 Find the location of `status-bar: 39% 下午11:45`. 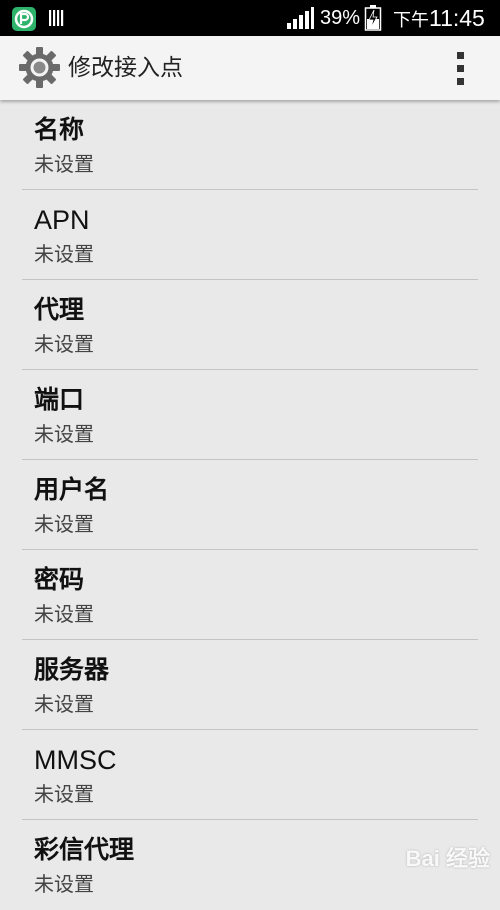

status-bar: 39% 下午11:45 is located at coordinates (250, 18).